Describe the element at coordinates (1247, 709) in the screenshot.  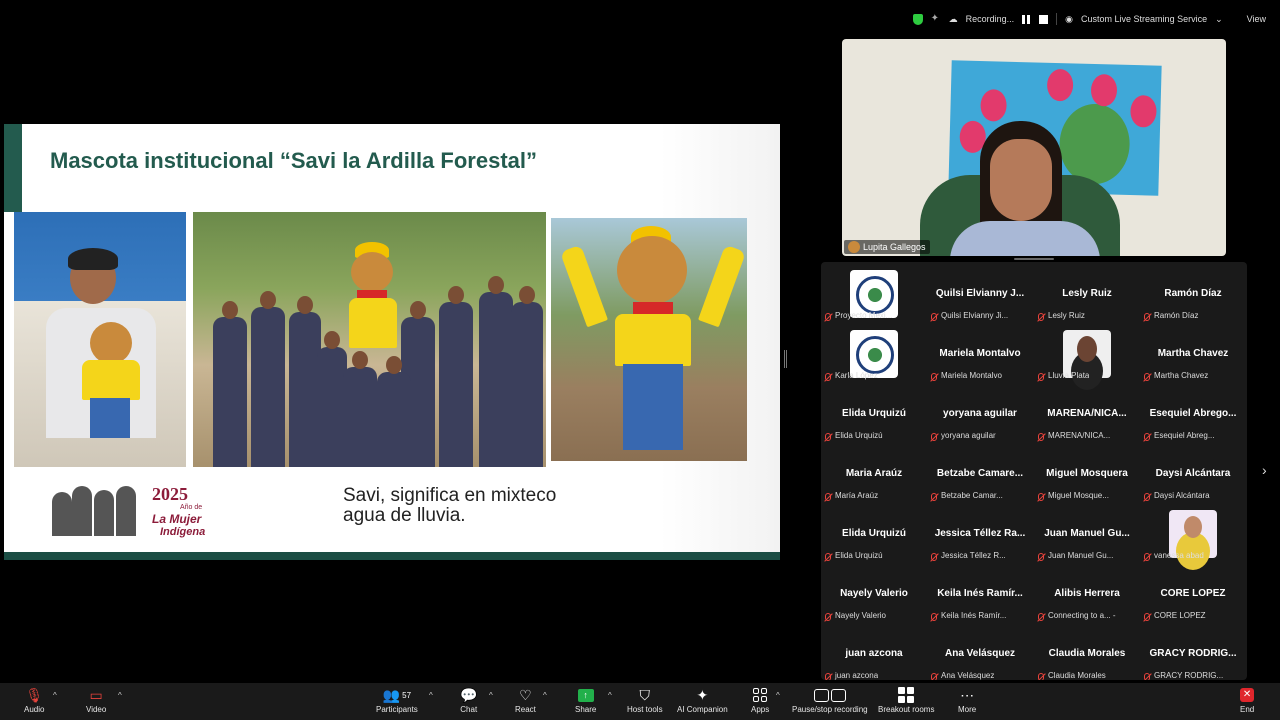
I see `end-label: End` at that location.